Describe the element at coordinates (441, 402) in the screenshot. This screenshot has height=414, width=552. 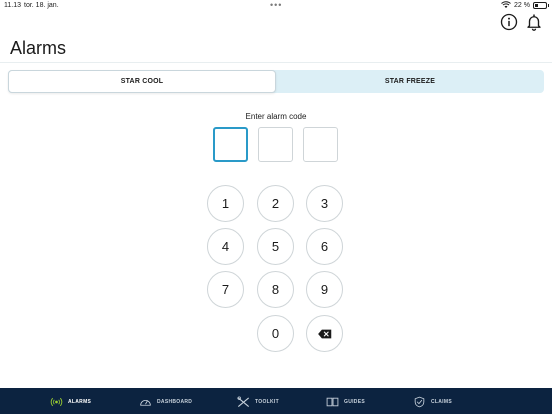
I see `tab-claims-label: CLAIMS` at that location.